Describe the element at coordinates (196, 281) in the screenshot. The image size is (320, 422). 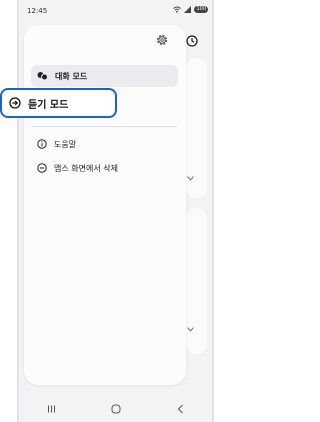
I see `background-app-card` at that location.